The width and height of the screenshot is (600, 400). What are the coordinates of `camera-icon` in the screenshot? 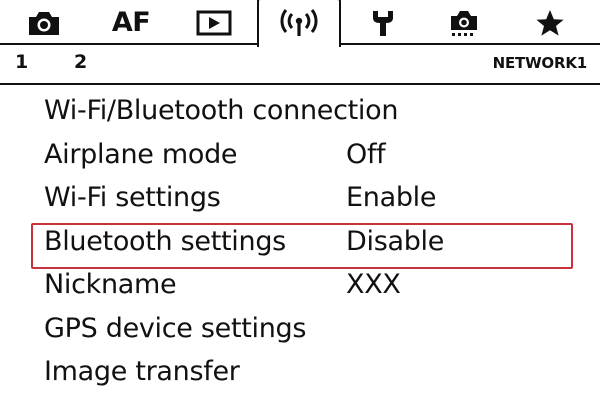 It's located at (44, 23).